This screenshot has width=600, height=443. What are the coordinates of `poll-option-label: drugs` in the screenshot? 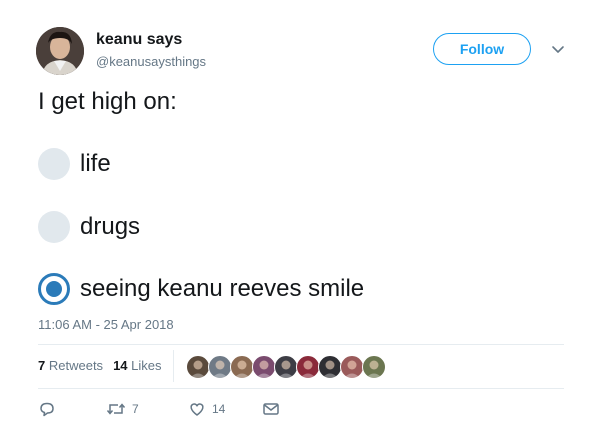 It's located at (110, 226).